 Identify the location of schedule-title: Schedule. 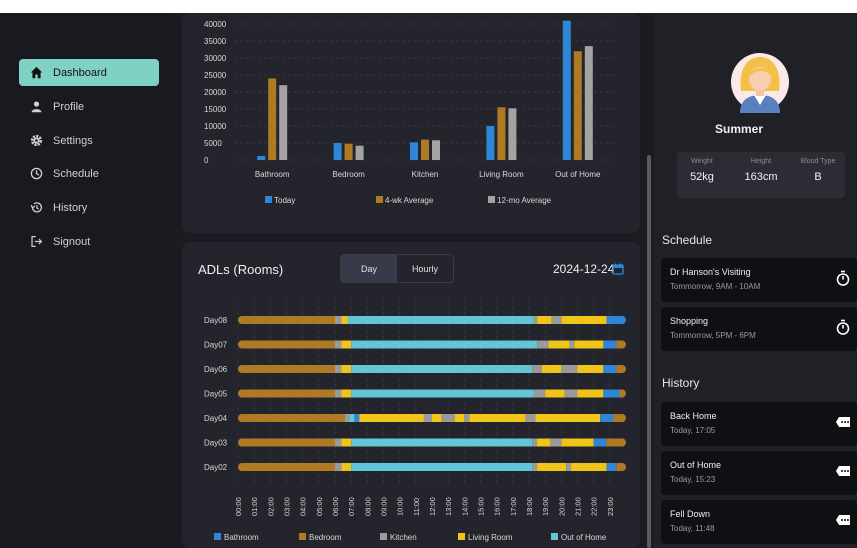
(687, 240).